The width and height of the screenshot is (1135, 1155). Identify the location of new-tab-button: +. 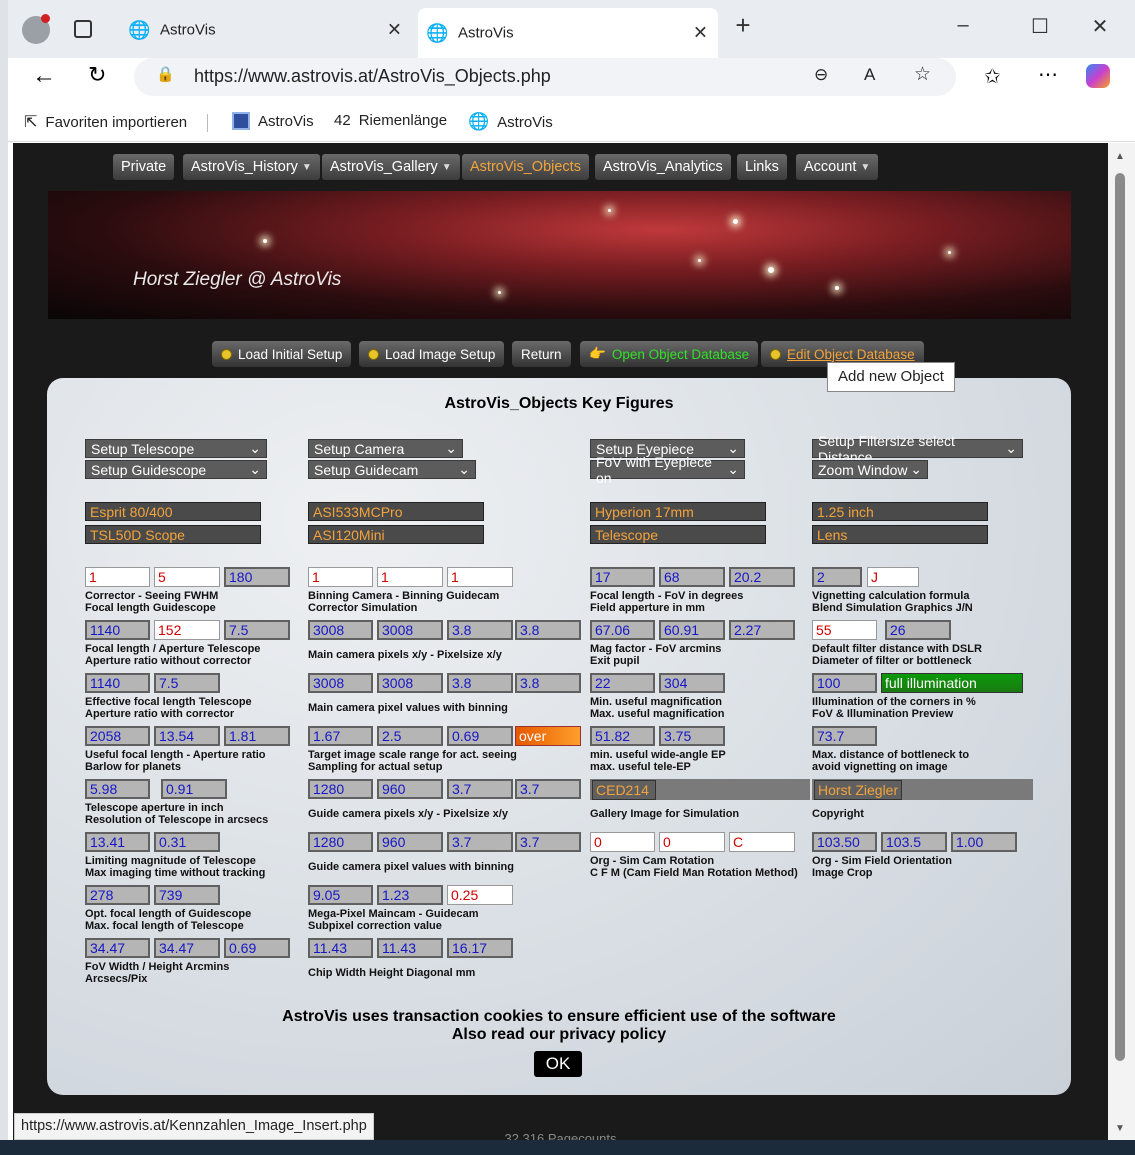
(743, 25).